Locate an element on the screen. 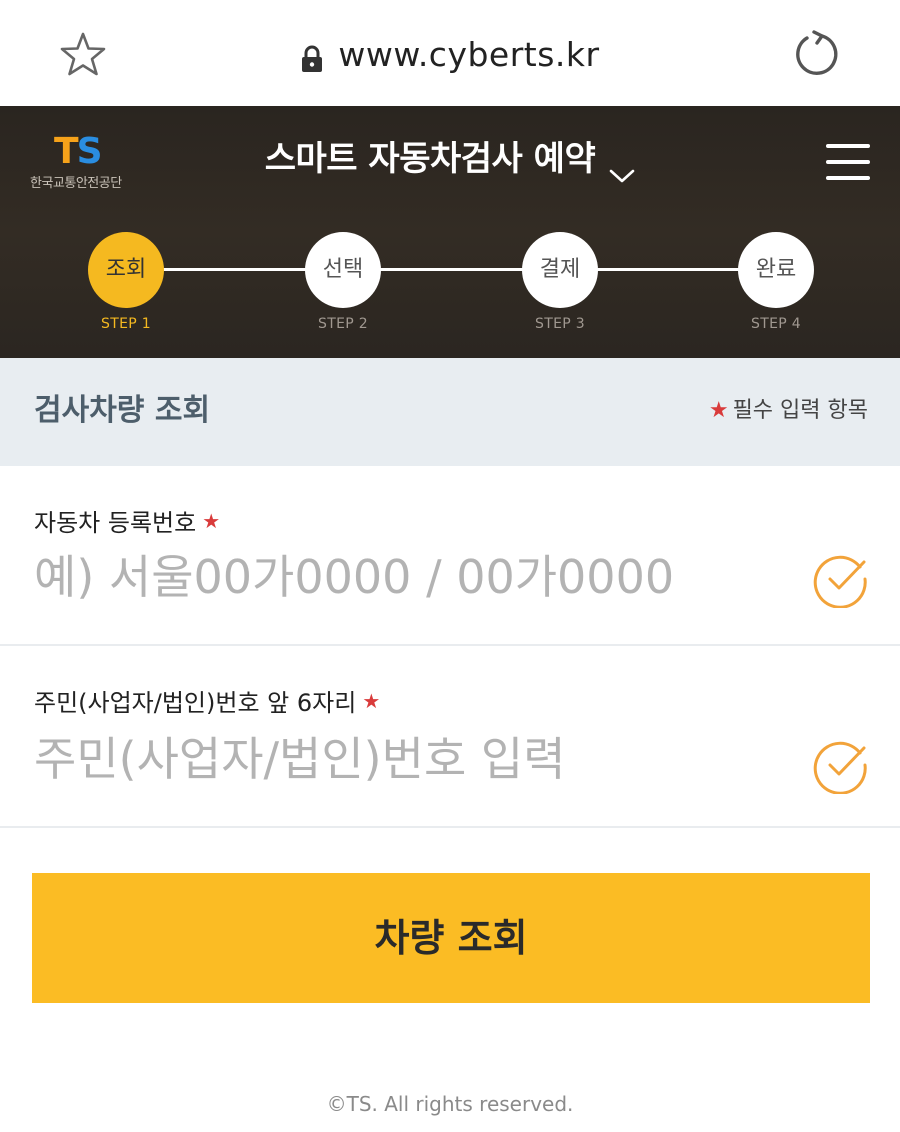  step-3: 결제 STEP 3 is located at coordinates (560, 282).